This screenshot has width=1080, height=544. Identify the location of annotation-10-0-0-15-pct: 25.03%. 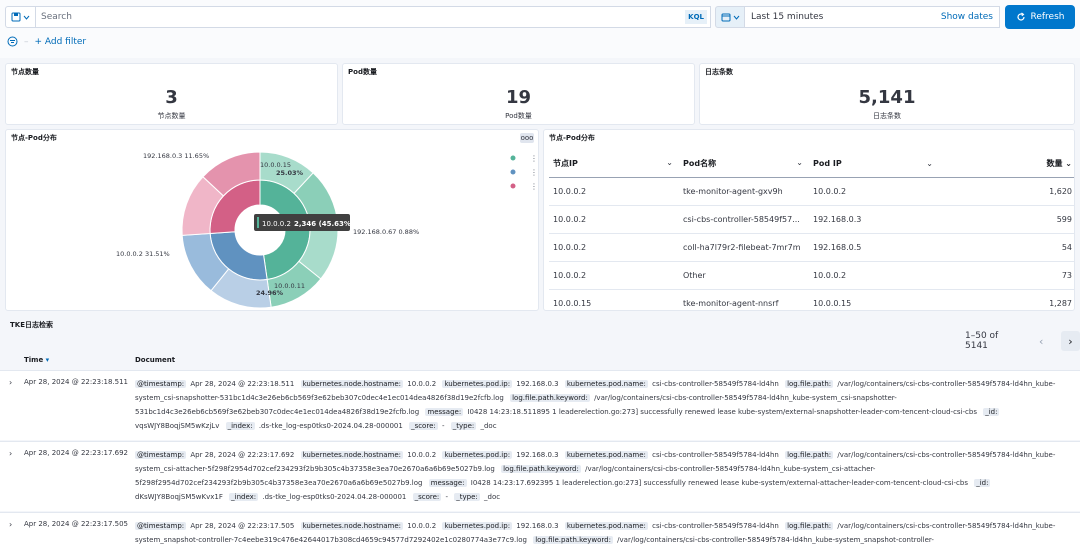
(290, 173).